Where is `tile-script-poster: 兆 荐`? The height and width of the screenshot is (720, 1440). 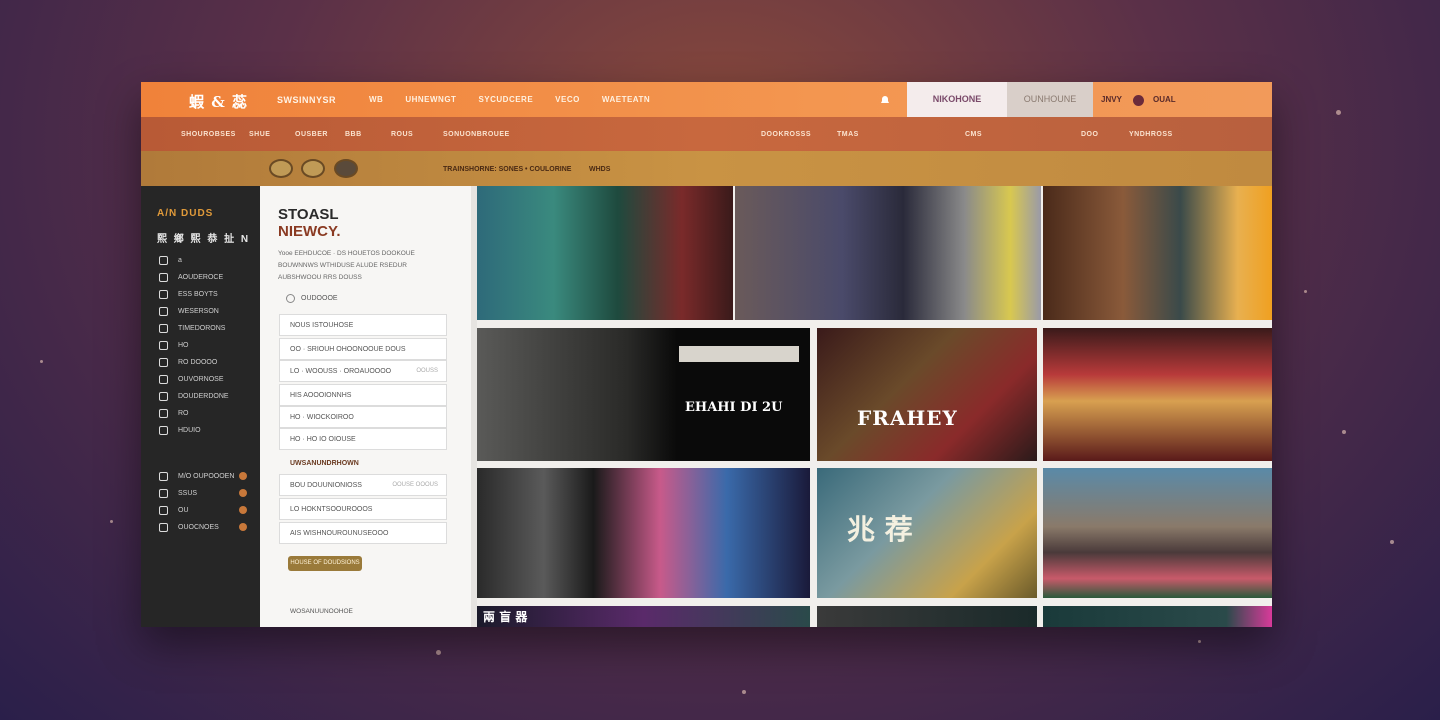
tile-script-poster: 兆 荐 is located at coordinates (927, 533).